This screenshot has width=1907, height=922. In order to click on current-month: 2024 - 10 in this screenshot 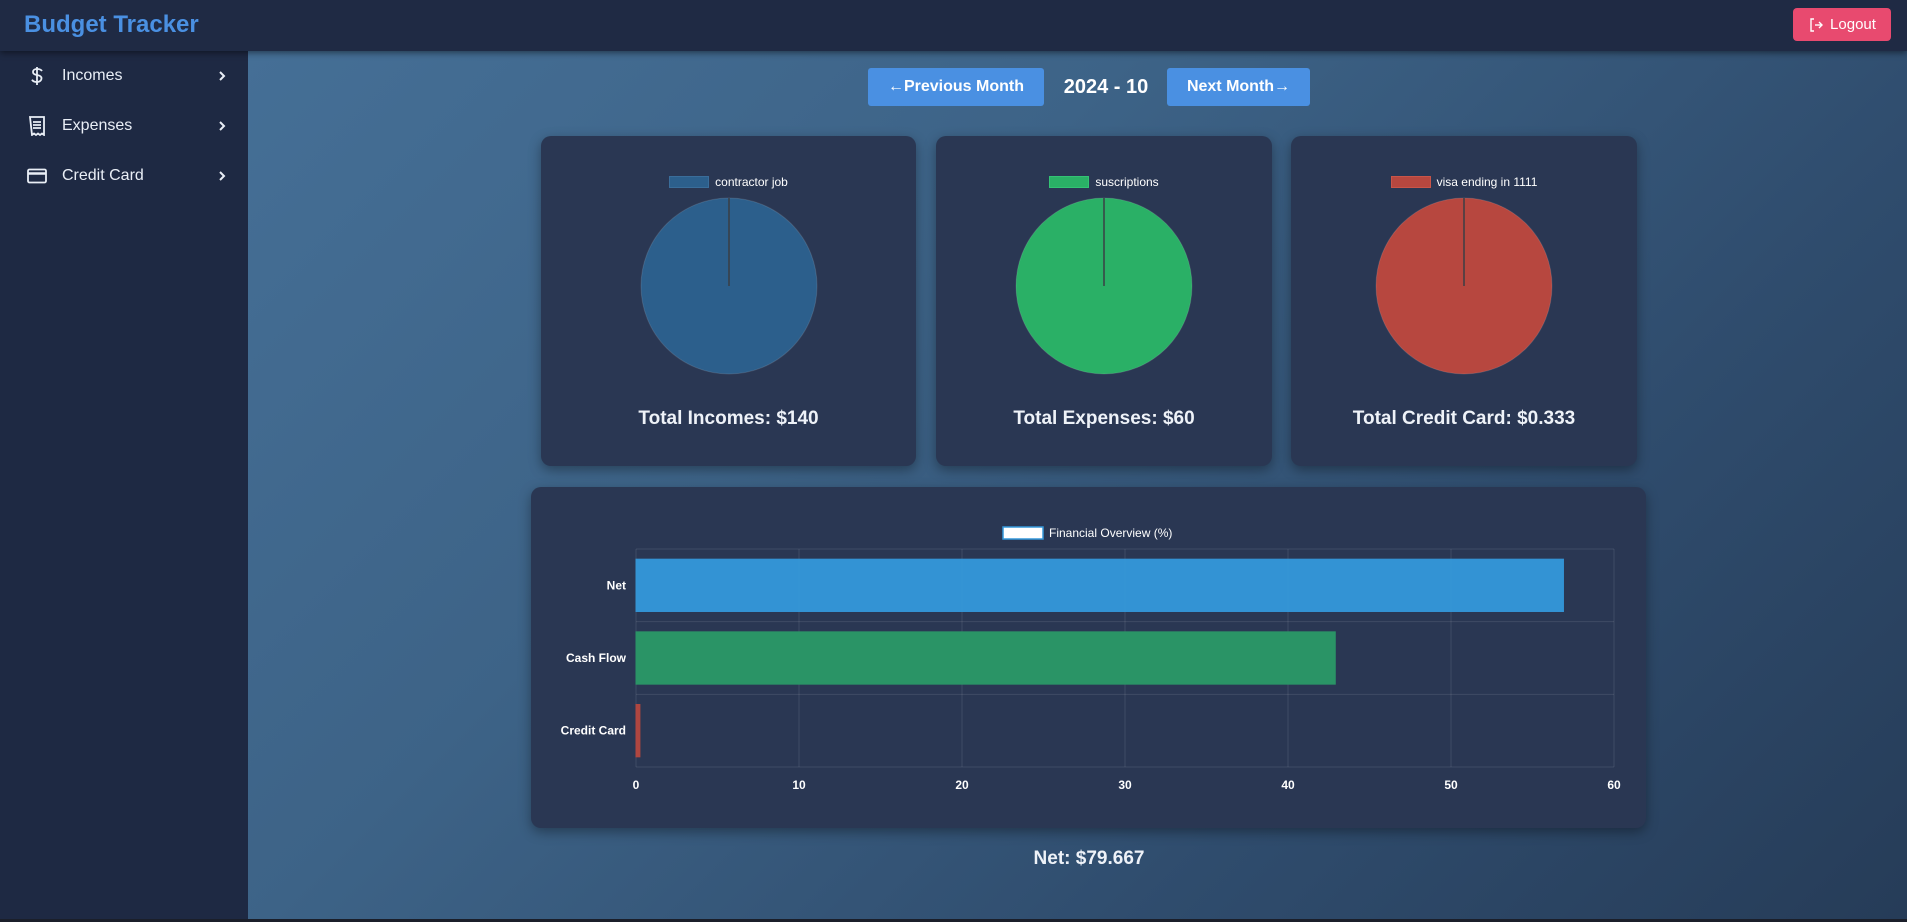, I will do `click(1106, 87)`.